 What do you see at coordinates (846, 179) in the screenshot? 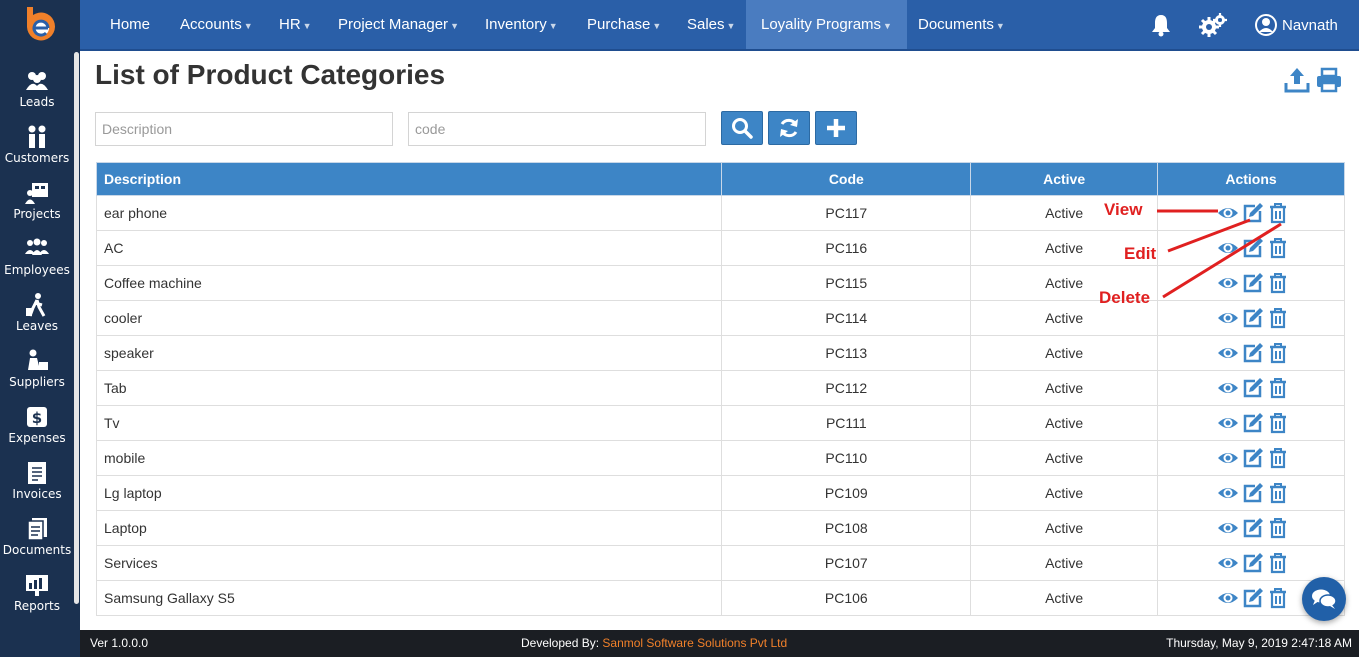
I see `column-header-code: Code` at bounding box center [846, 179].